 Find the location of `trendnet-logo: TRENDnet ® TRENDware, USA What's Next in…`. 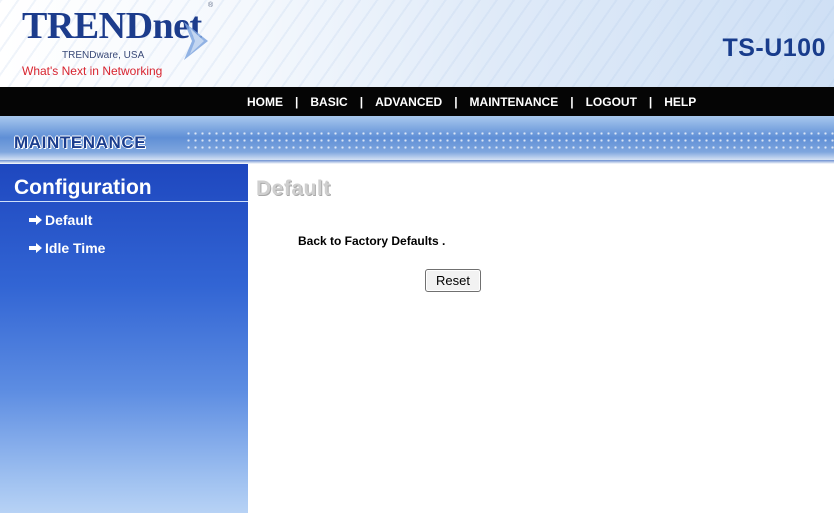

trendnet-logo: TRENDnet ® TRENDware, USA What's Next in… is located at coordinates (118, 43).